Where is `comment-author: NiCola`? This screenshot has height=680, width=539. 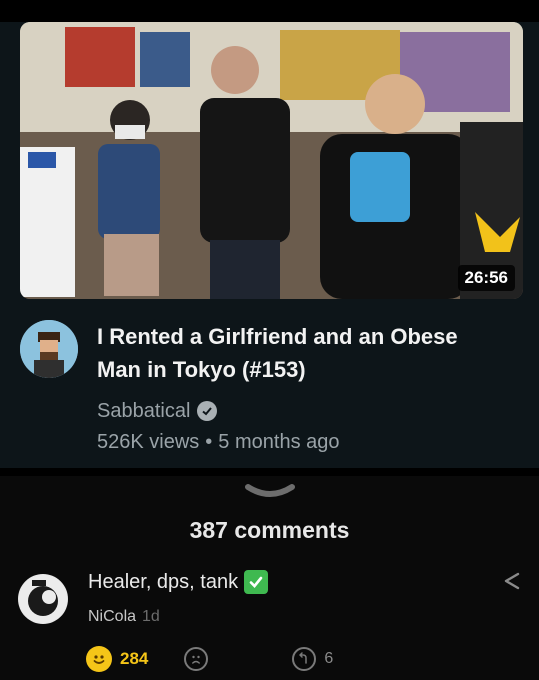 comment-author: NiCola is located at coordinates (112, 616).